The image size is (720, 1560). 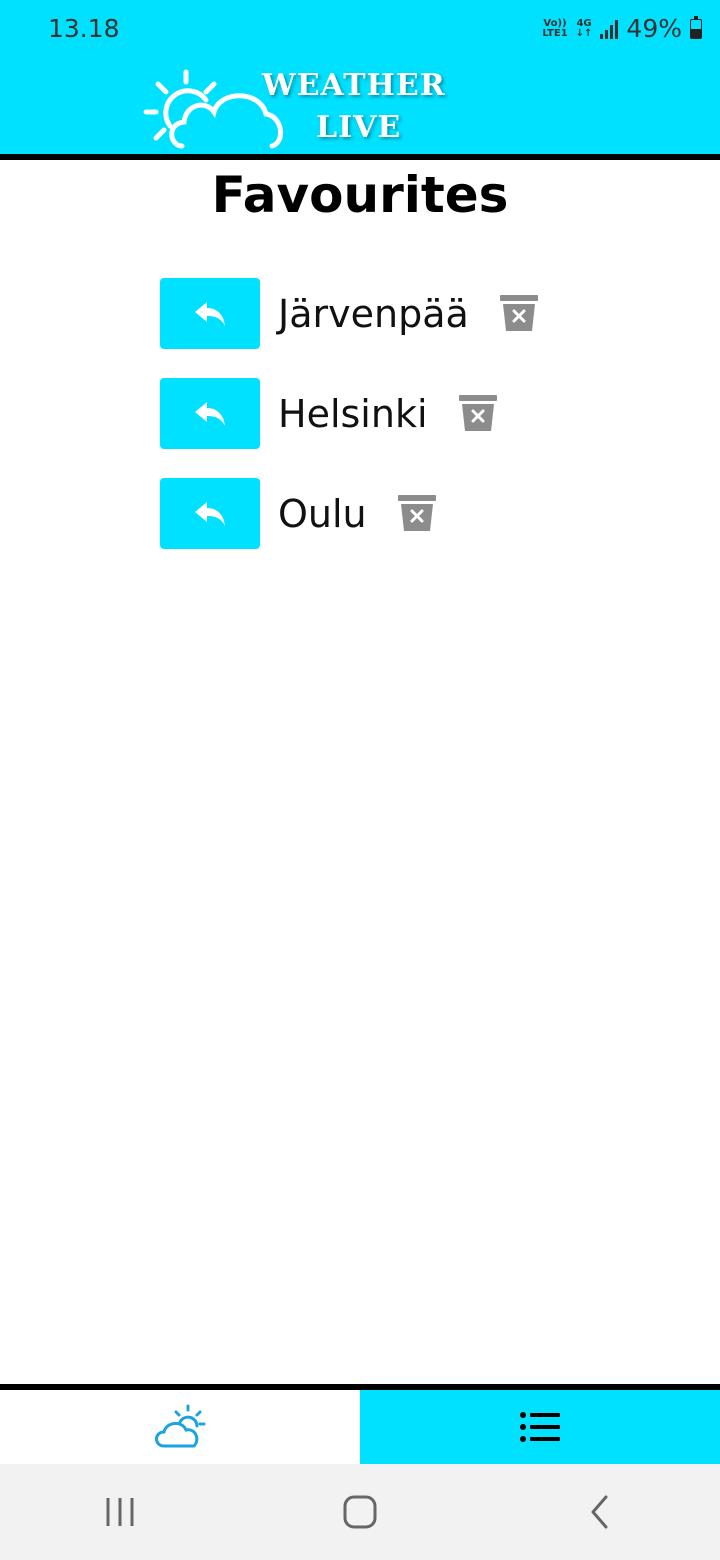 What do you see at coordinates (354, 85) in the screenshot?
I see `logo-title-line1: WEATHER` at bounding box center [354, 85].